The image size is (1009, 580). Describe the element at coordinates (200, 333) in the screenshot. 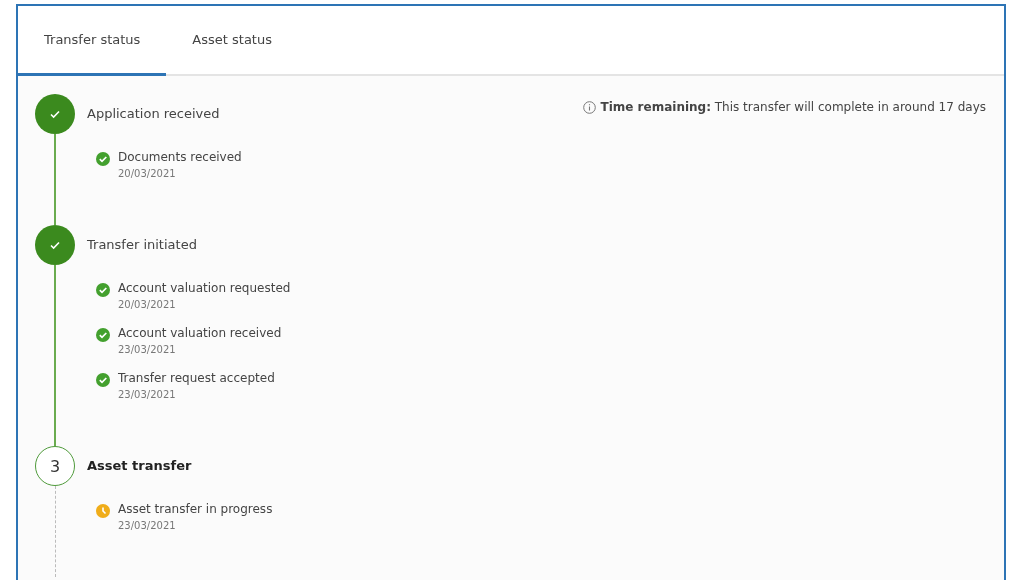

I see `step-label: Account valuation received` at that location.